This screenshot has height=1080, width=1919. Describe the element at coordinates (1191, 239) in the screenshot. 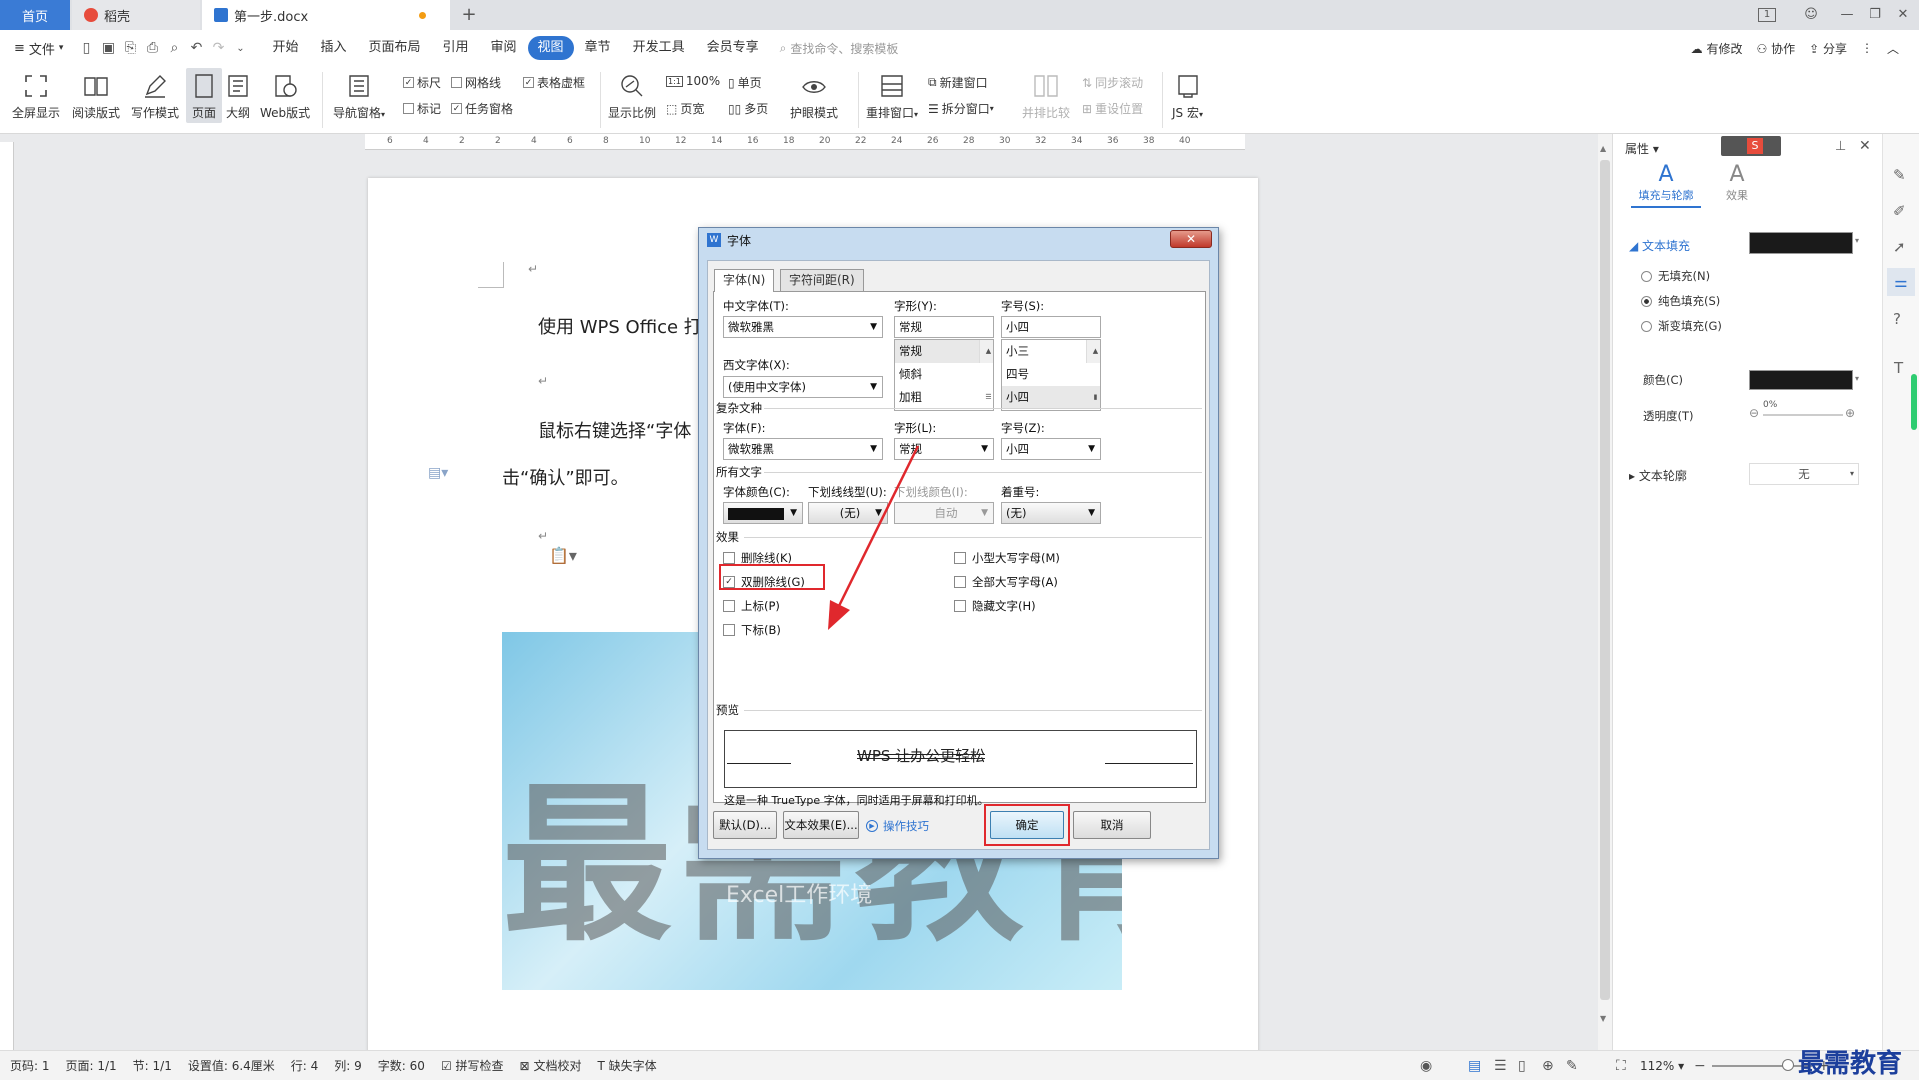

I see `dialog-close-button: ✕` at that location.